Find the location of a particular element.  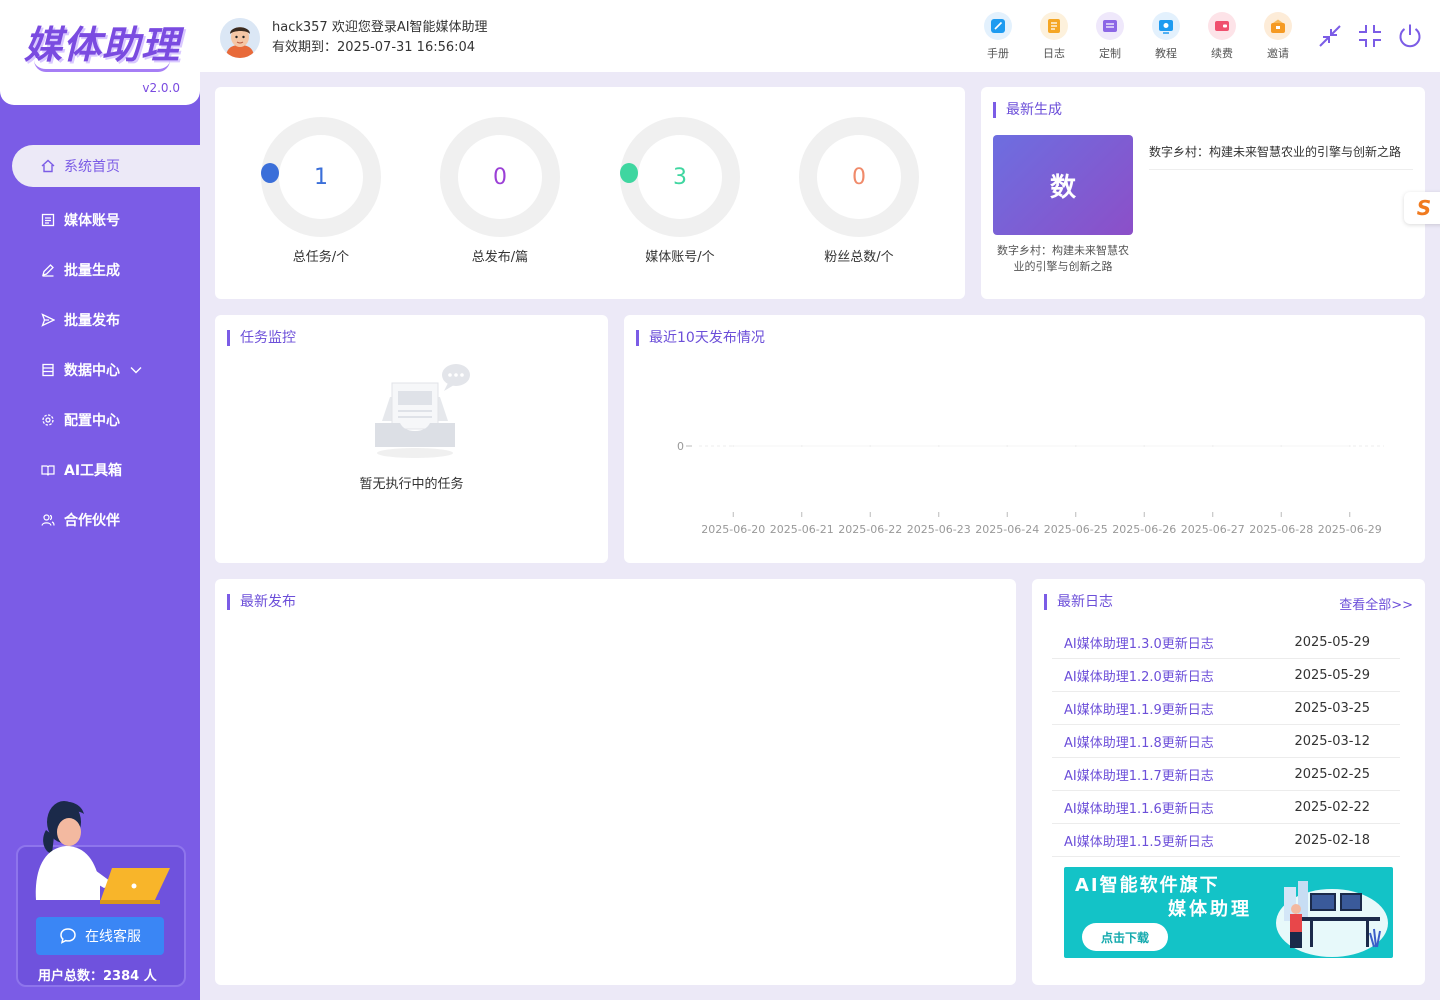

log-name: AI媒体助理1.1.8更新日志 is located at coordinates (1139, 741).